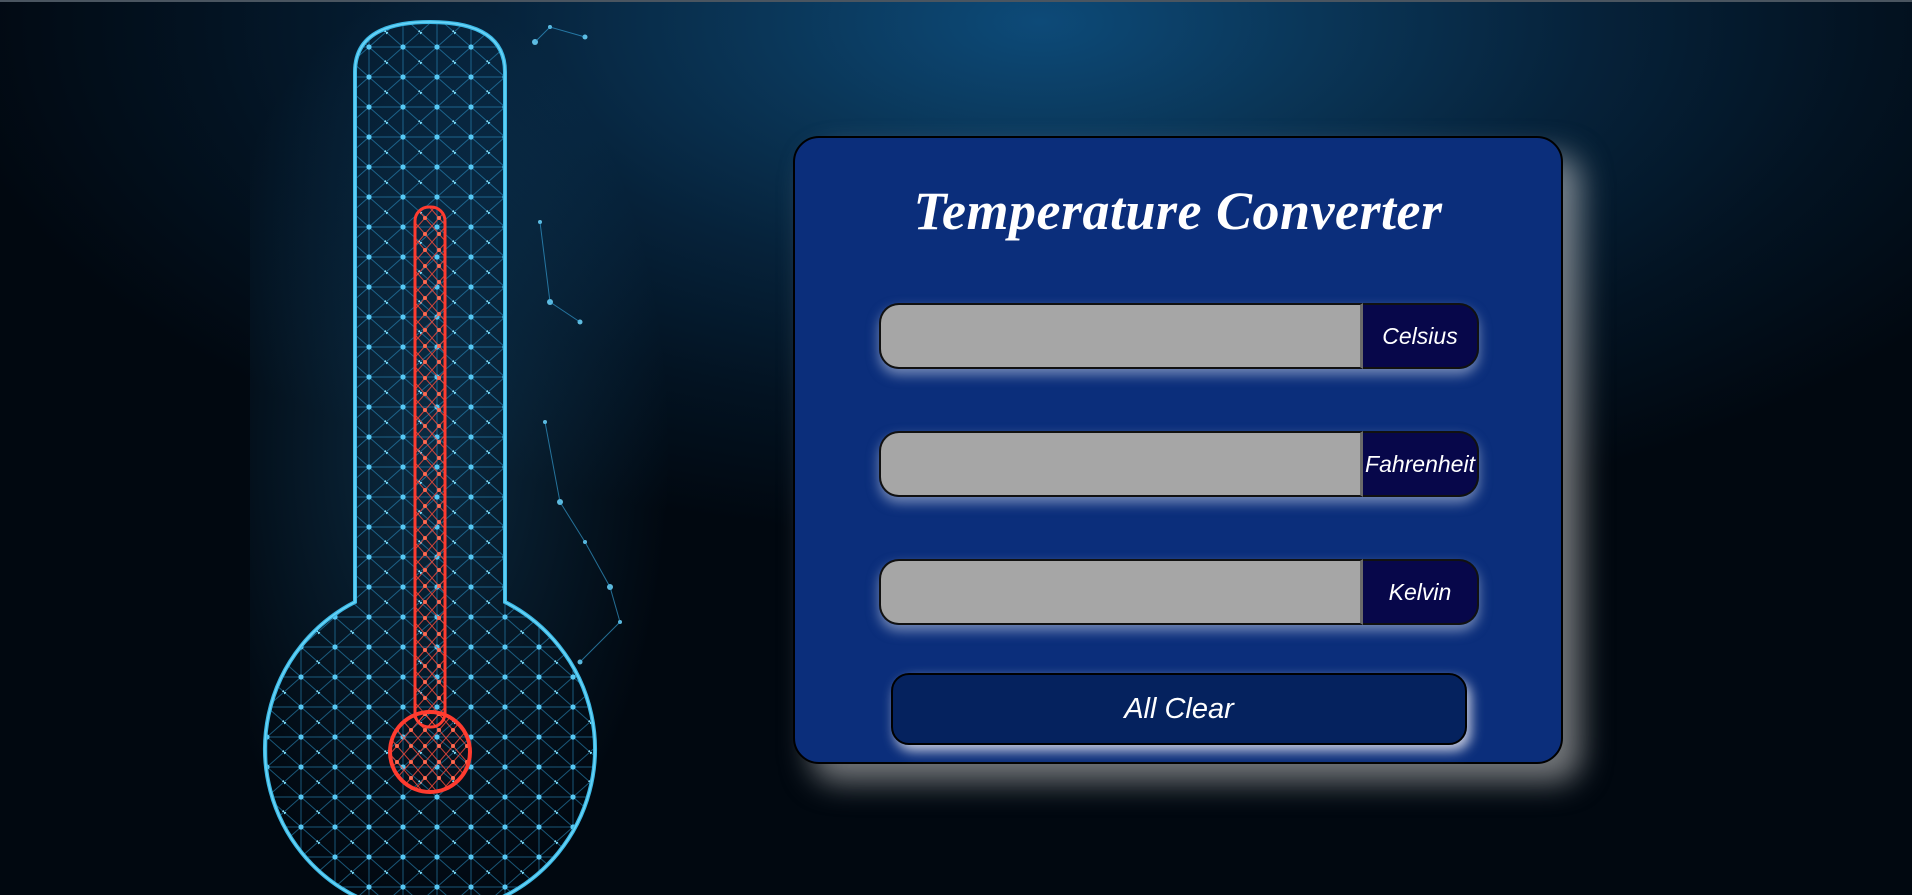  I want to click on kelvin-row: Kelvin, so click(1179, 592).